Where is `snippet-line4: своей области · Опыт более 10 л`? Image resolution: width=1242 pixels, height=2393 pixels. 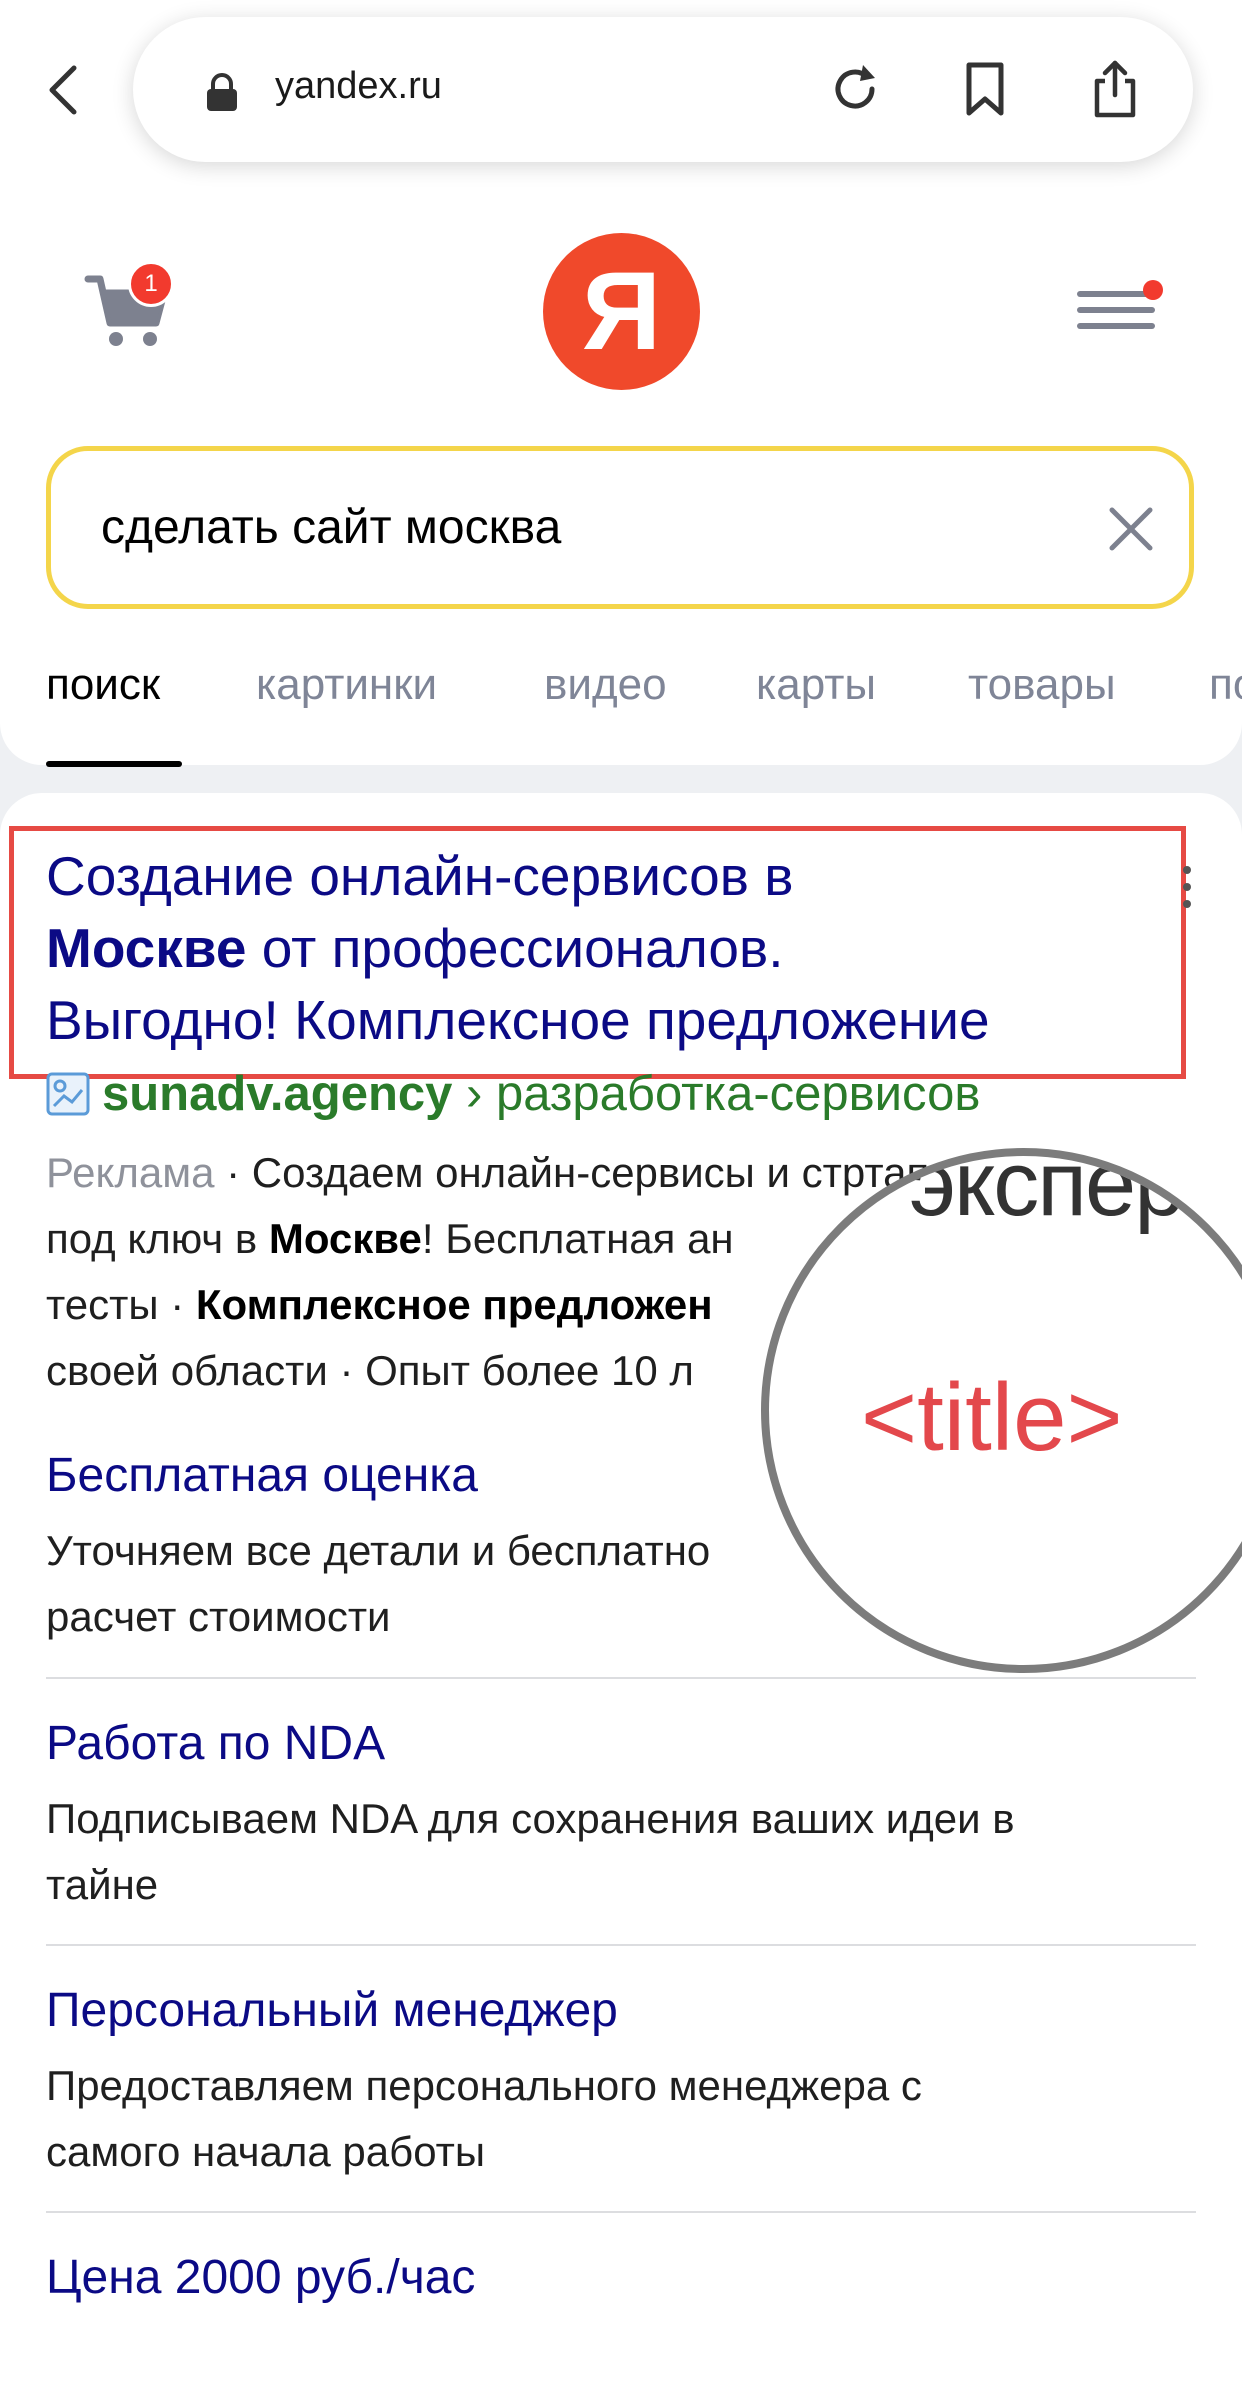
snippet-line4: своей области · Опыт более 10 л is located at coordinates (370, 1370).